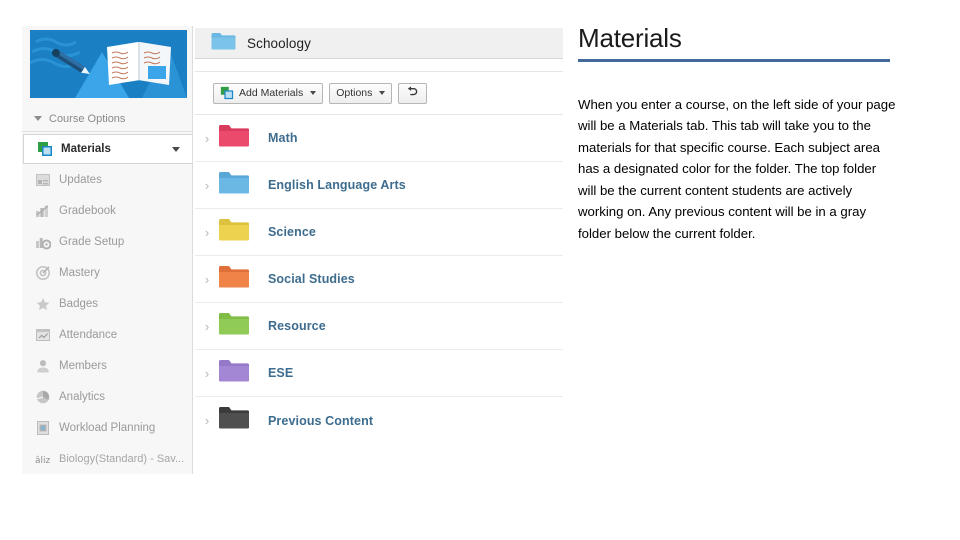  Describe the element at coordinates (734, 60) in the screenshot. I see `heading-underline` at that location.